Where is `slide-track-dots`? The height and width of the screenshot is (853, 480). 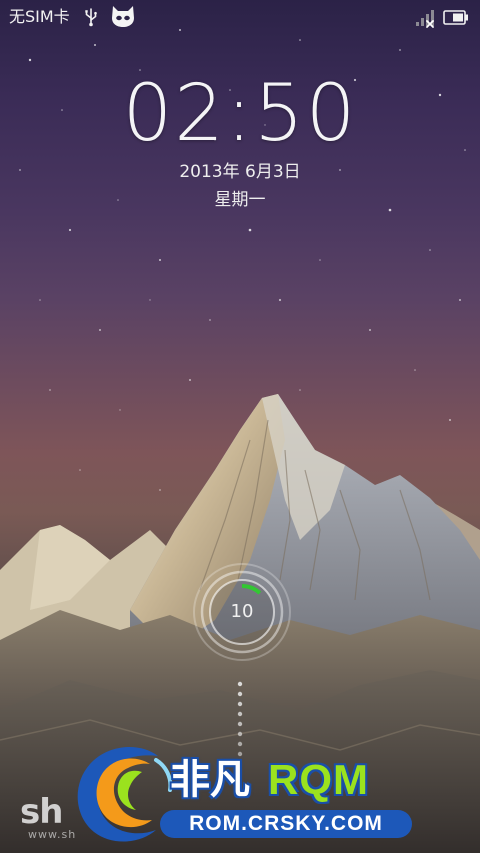
slide-track-dots is located at coordinates (240, 719).